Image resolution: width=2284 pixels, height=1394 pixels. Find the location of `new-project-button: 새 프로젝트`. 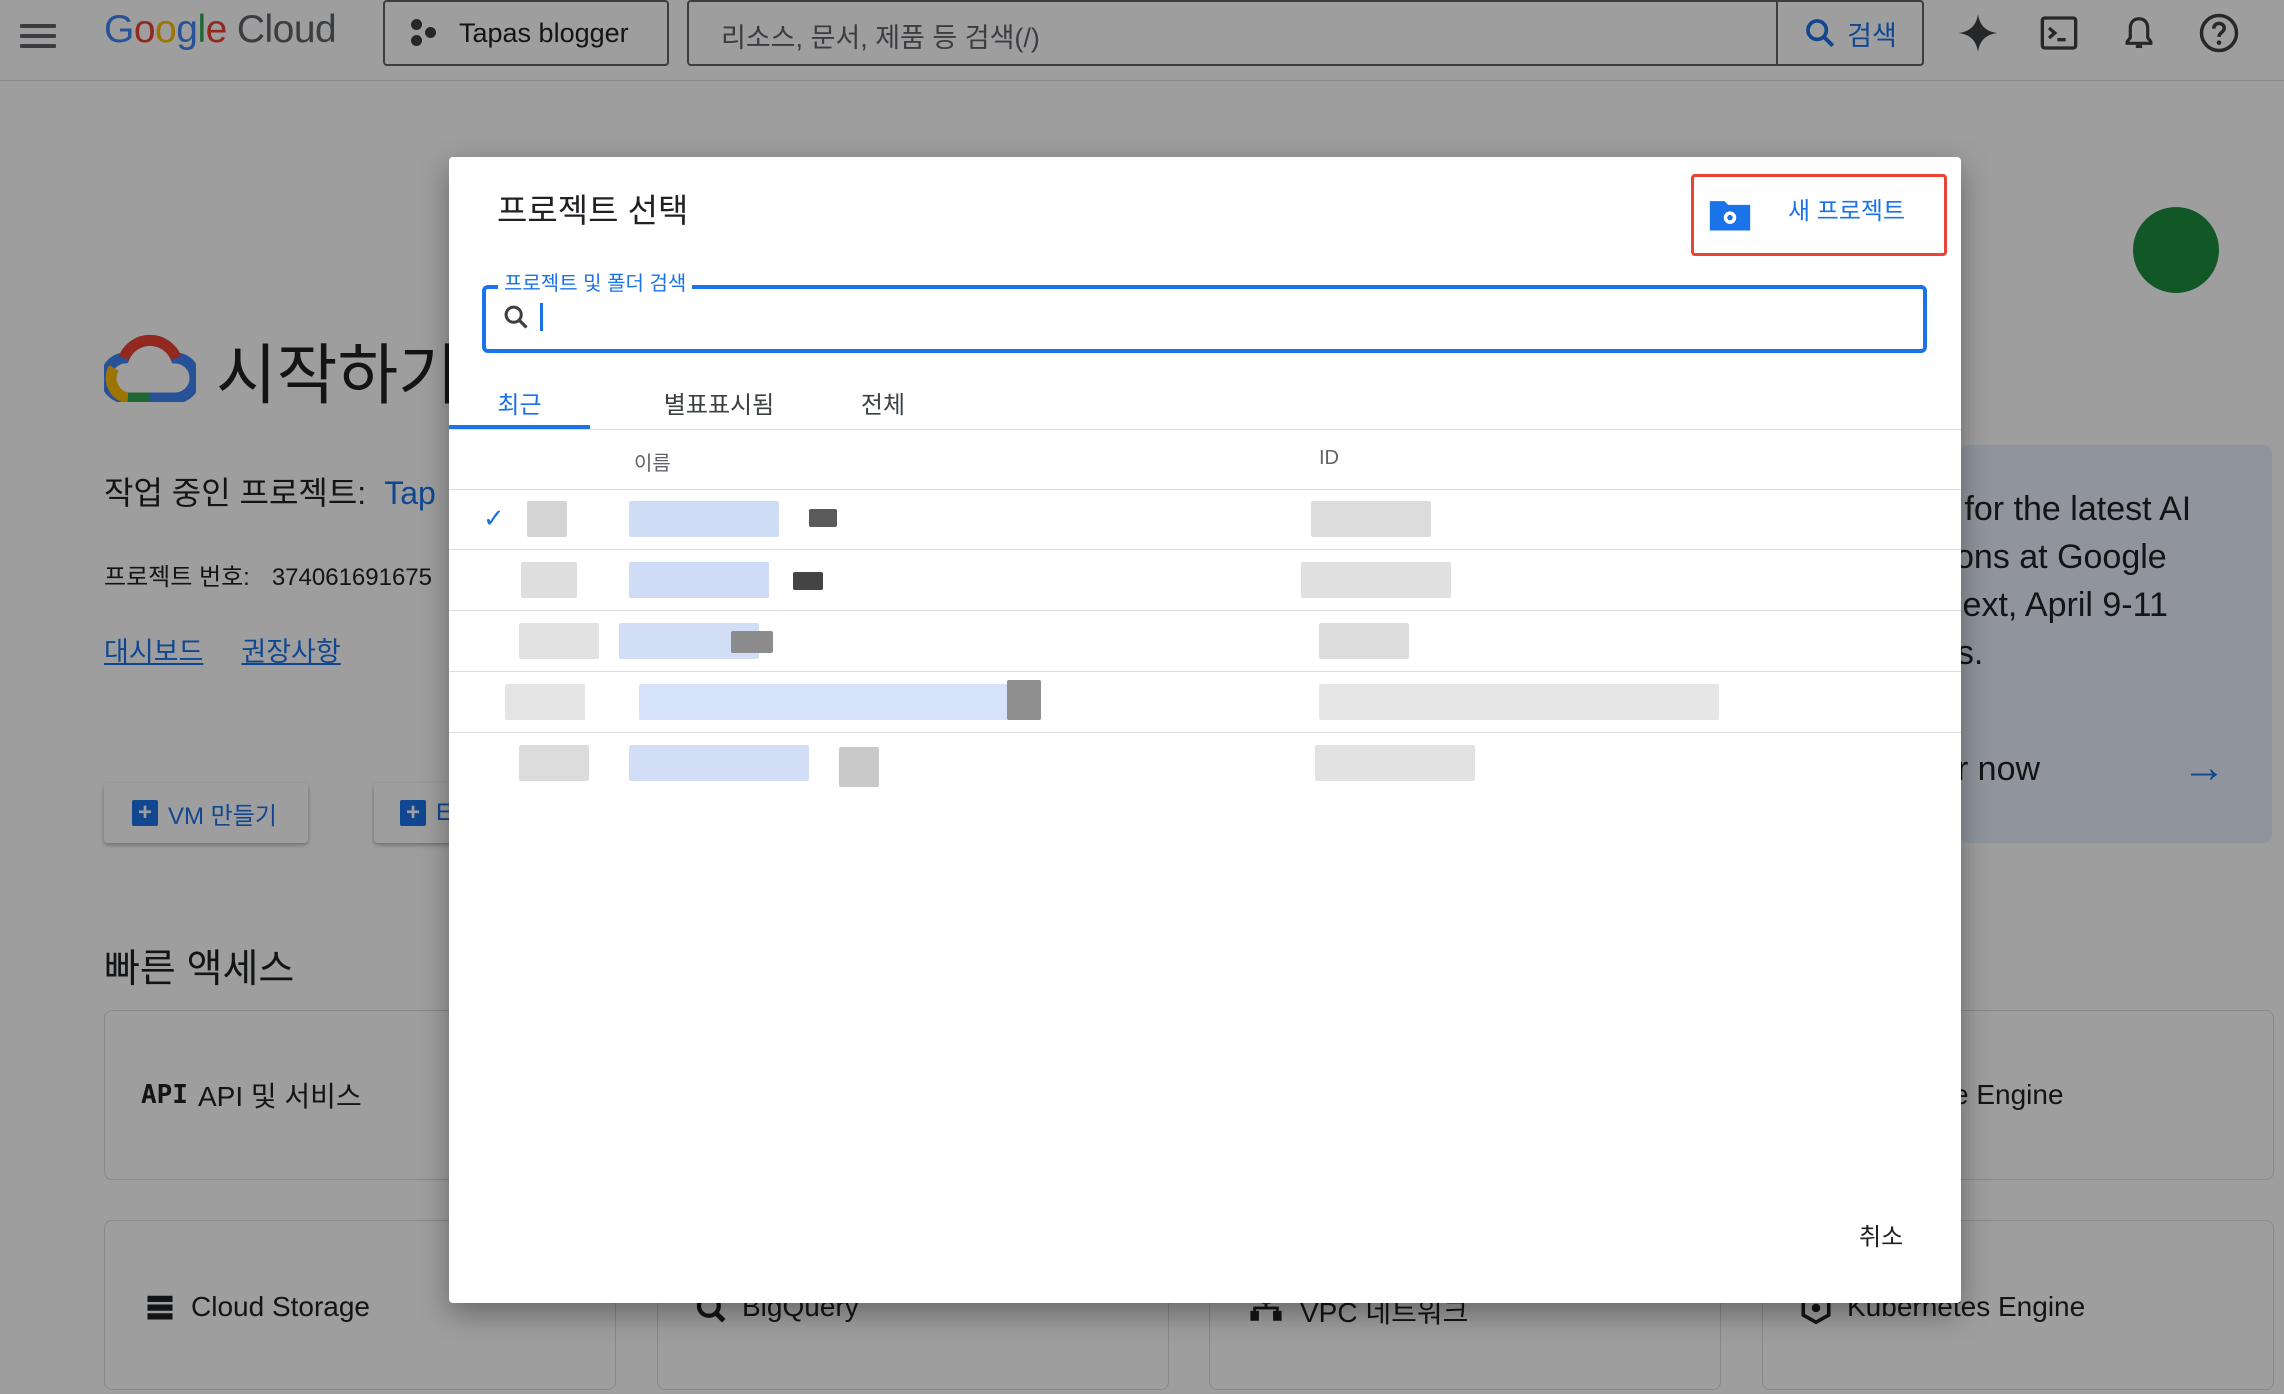

new-project-button: 새 프로젝트 is located at coordinates (1819, 215).